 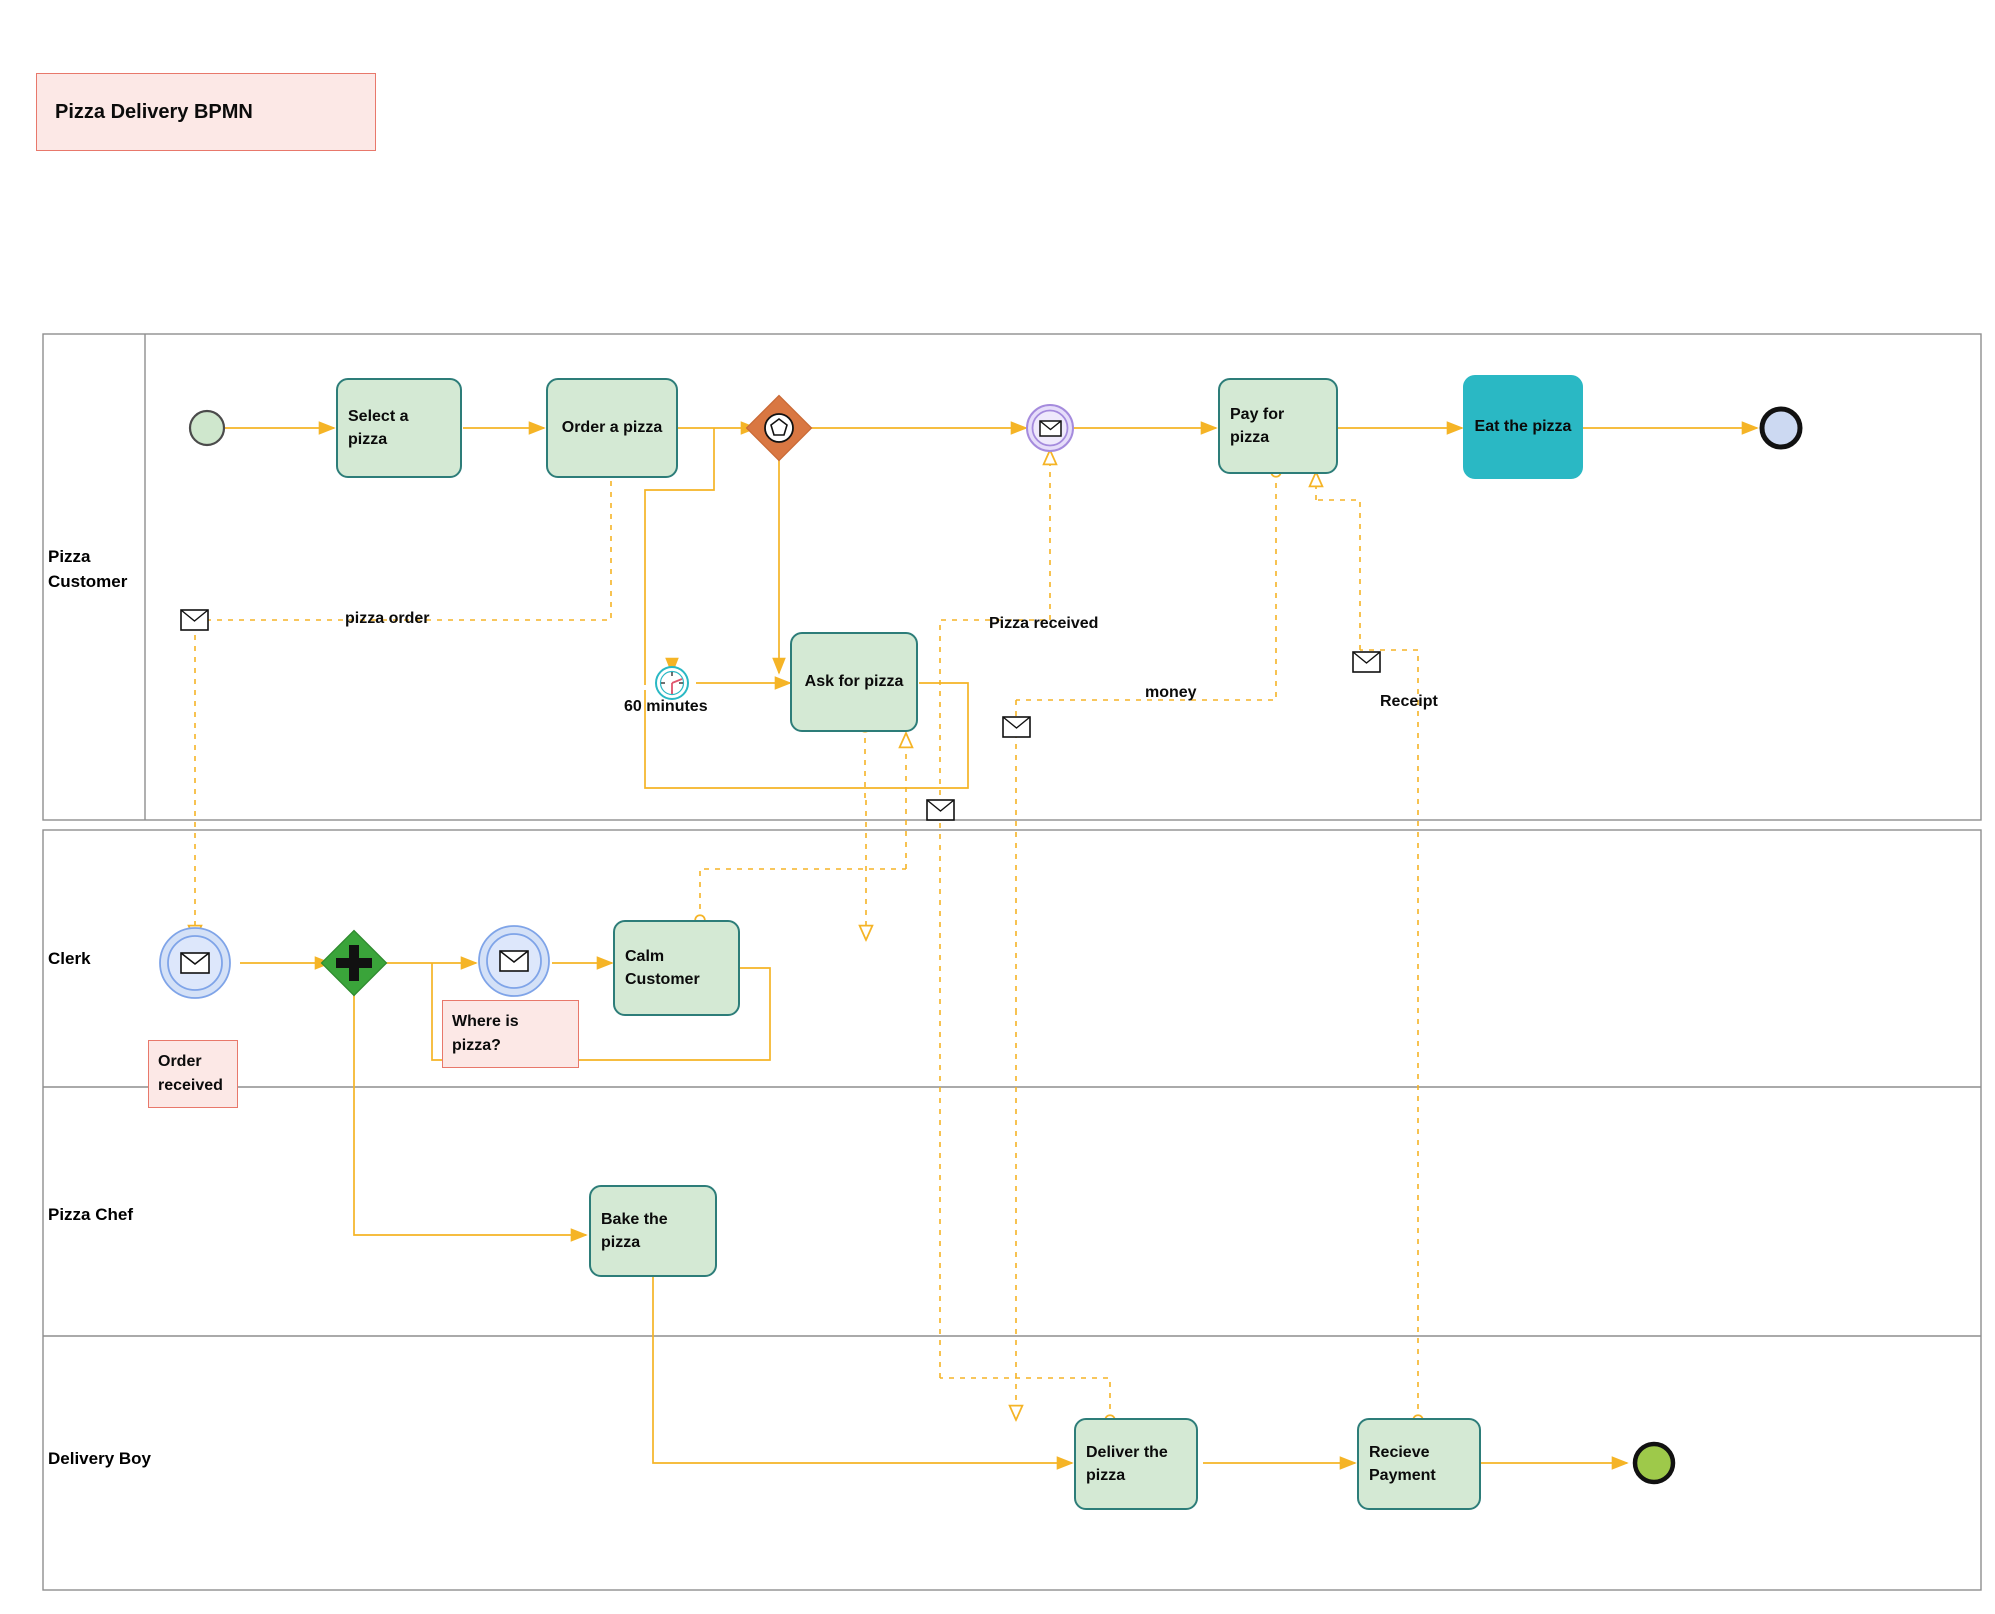 I want to click on task-select-a-pizza: Select a pizza, so click(x=399, y=428).